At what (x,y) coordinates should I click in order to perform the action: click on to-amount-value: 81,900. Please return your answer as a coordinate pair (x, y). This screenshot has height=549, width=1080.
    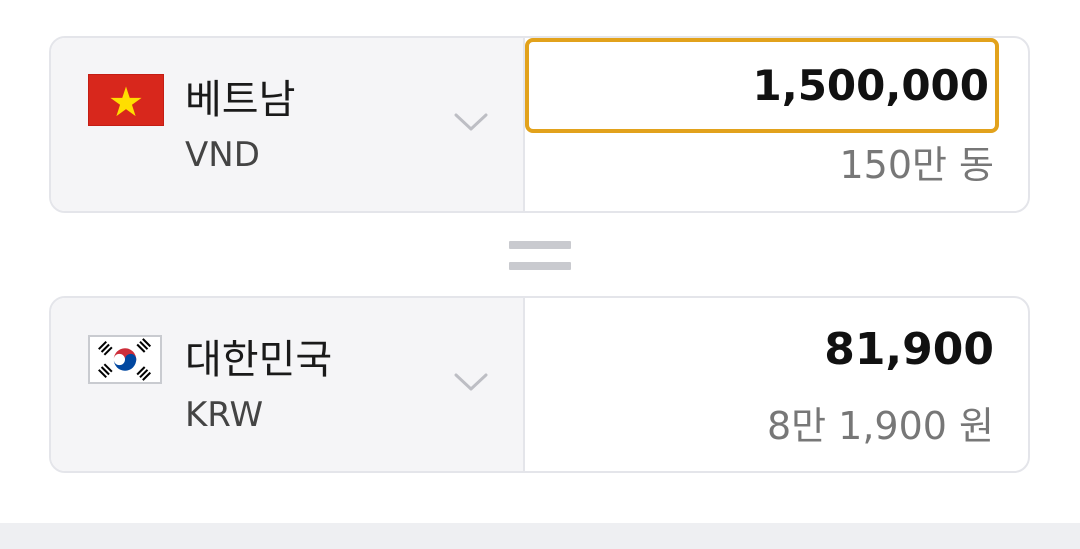
    Looking at the image, I should click on (909, 350).